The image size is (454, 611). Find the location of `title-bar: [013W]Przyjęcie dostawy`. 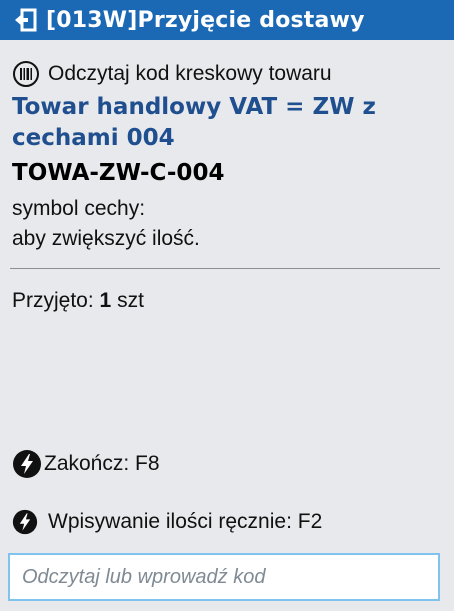

title-bar: [013W]Przyjęcie dostawy is located at coordinates (227, 20).